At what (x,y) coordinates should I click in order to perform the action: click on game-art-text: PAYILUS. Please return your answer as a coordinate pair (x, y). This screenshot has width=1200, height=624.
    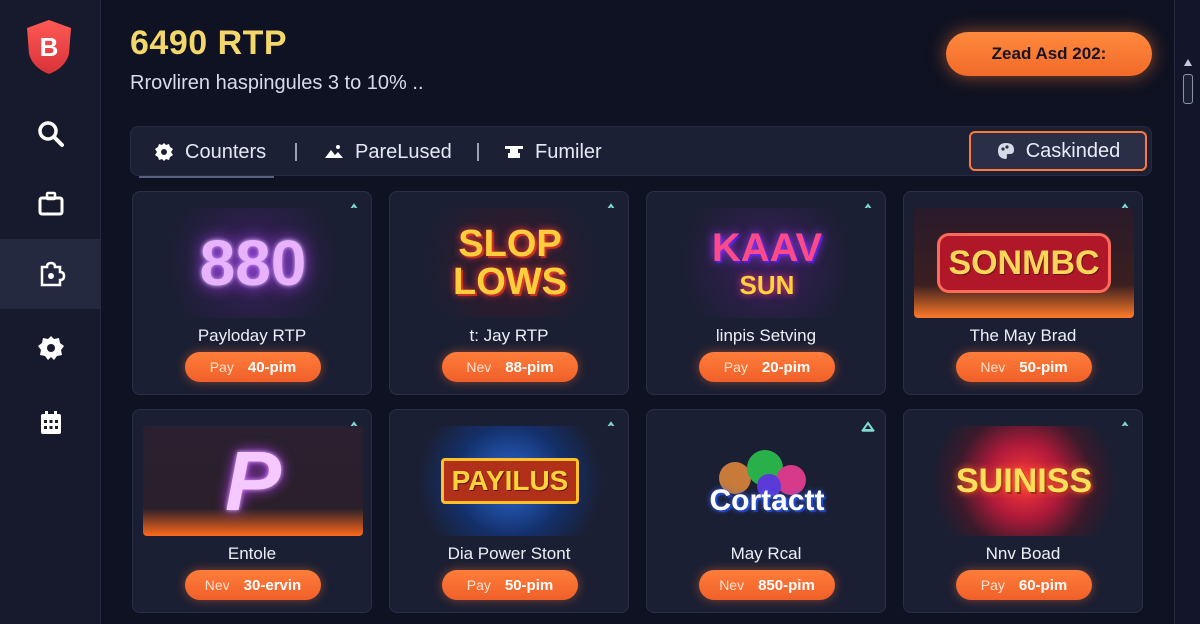
    Looking at the image, I should click on (510, 481).